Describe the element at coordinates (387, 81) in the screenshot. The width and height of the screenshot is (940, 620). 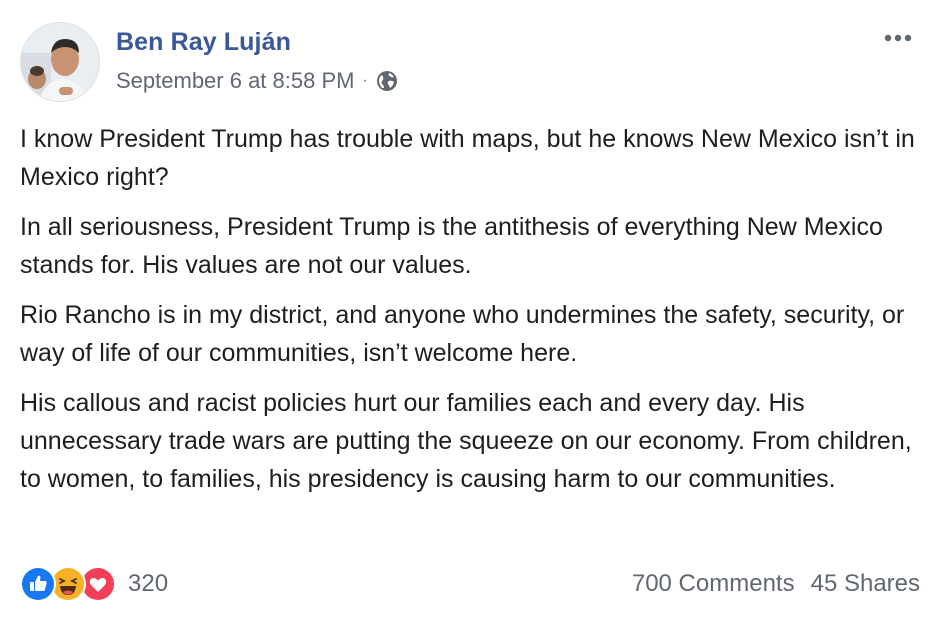
I see `globe-icon` at that location.